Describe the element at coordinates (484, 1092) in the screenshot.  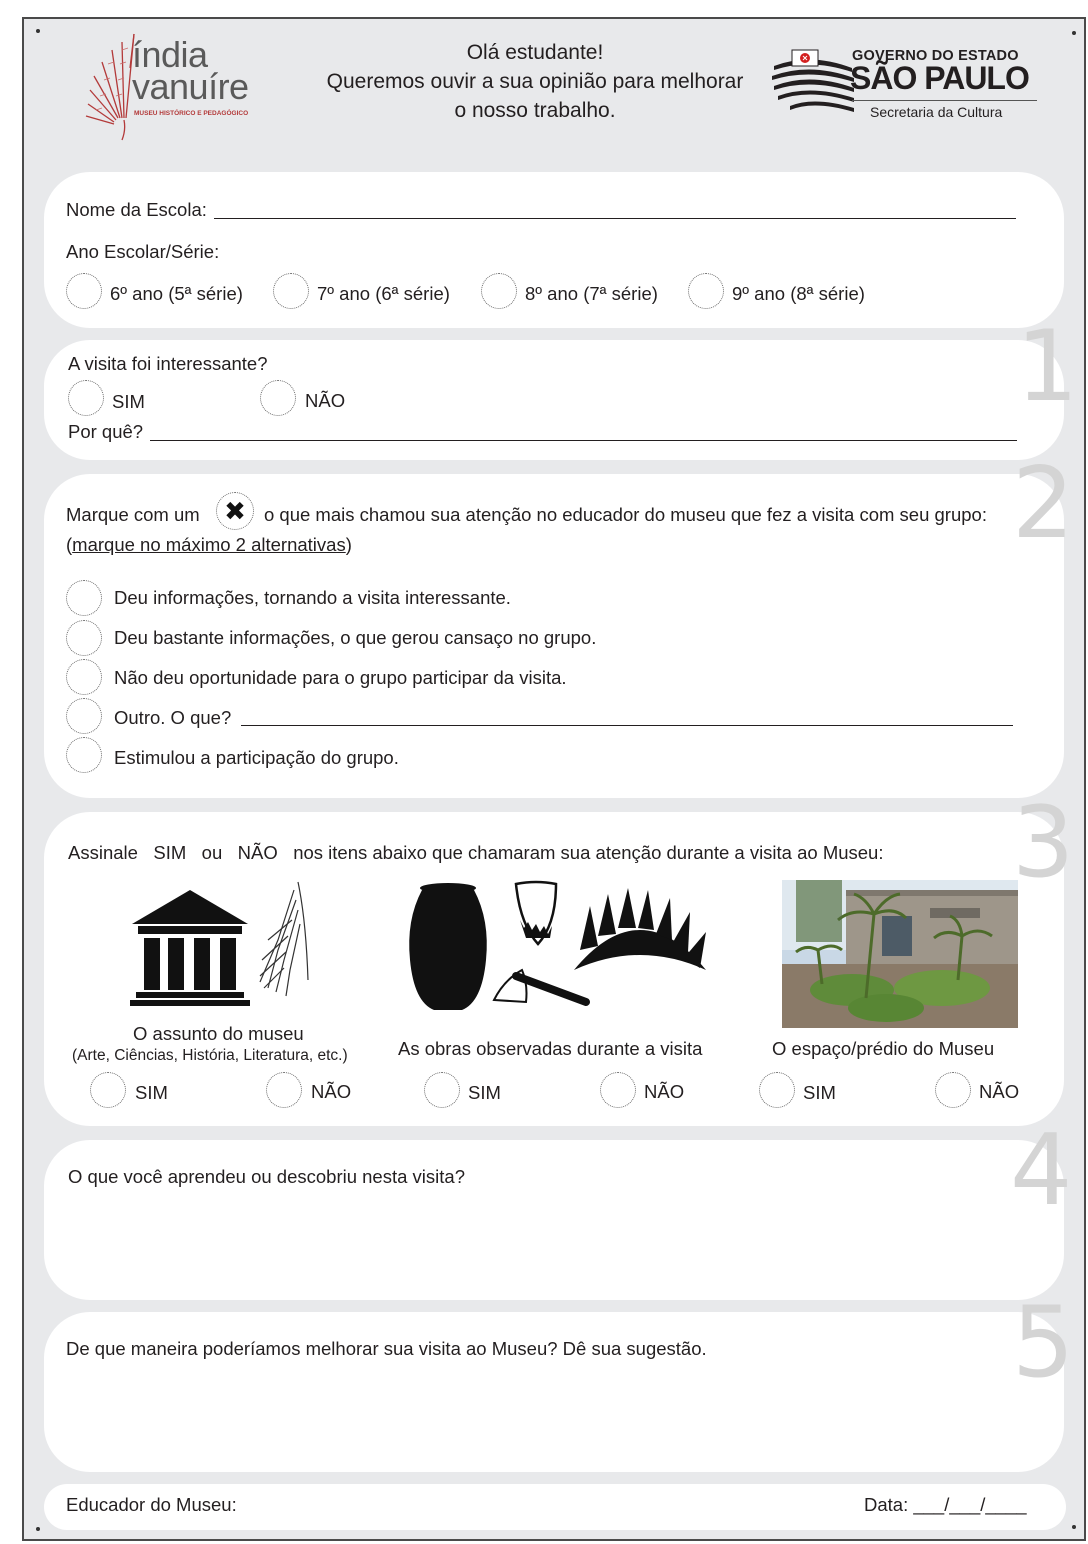
I see `item-2-yes-label: SIM` at that location.